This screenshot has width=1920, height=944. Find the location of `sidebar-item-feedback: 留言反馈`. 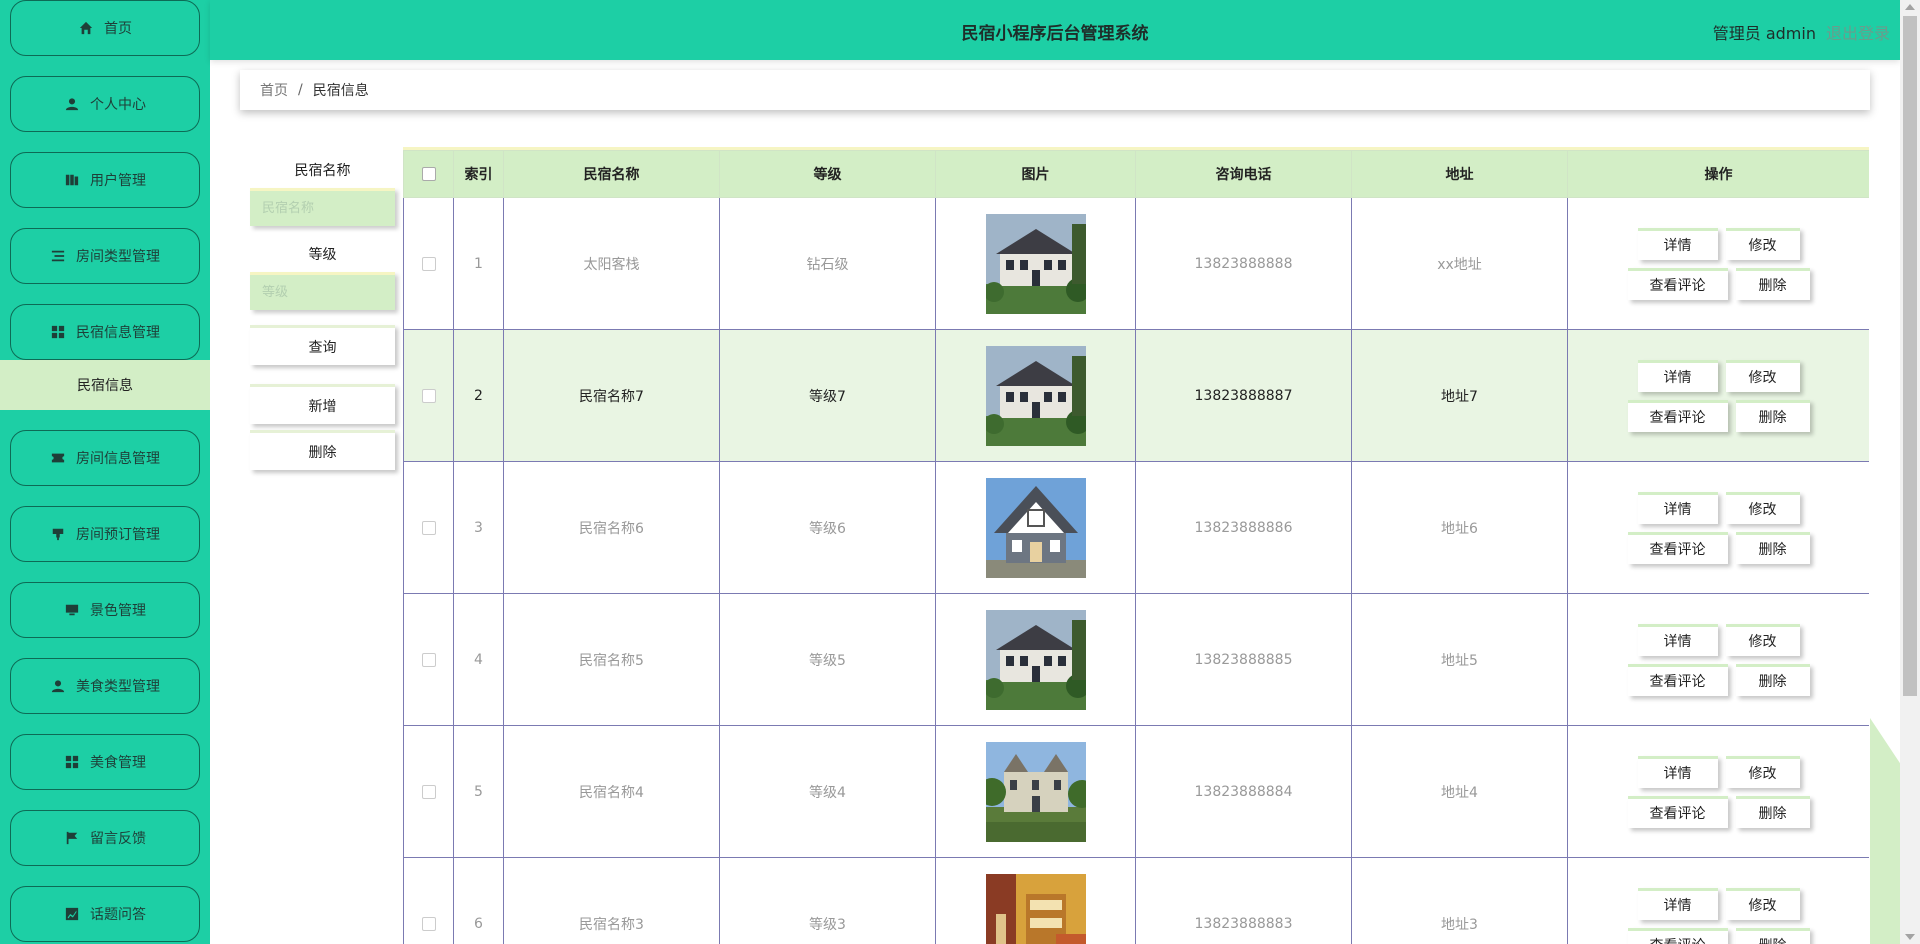

sidebar-item-feedback: 留言反馈 is located at coordinates (105, 838).